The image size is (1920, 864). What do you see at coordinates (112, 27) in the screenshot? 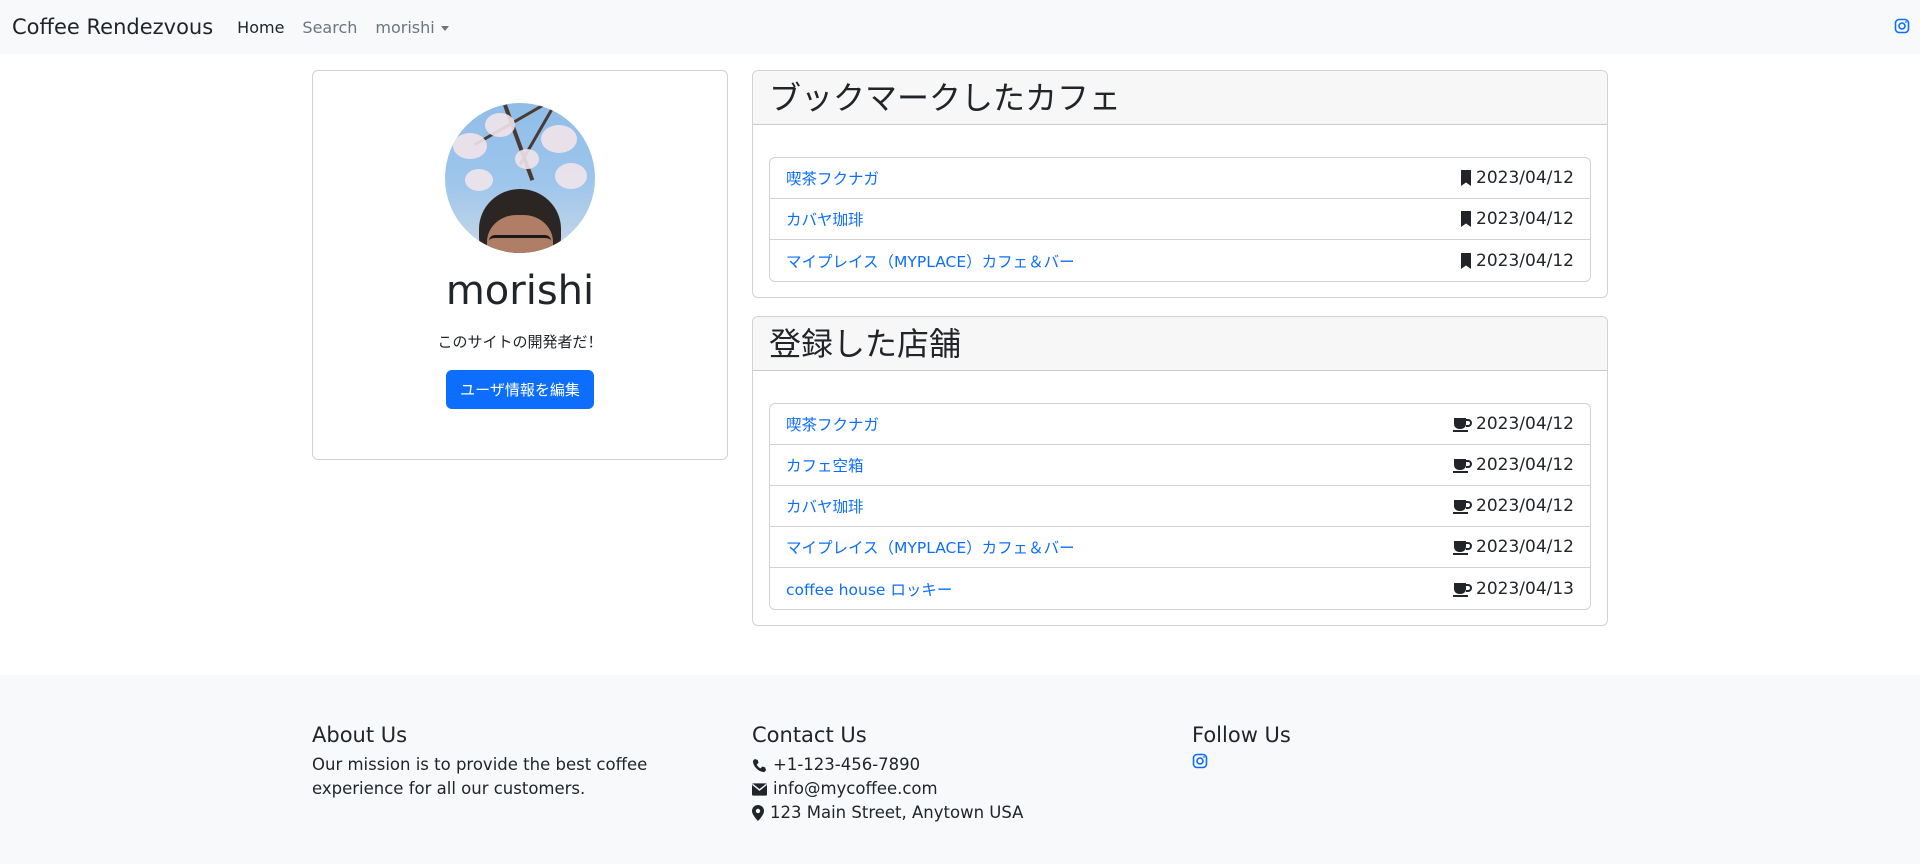
I see `brand-link: Coffee Rendezvous` at bounding box center [112, 27].